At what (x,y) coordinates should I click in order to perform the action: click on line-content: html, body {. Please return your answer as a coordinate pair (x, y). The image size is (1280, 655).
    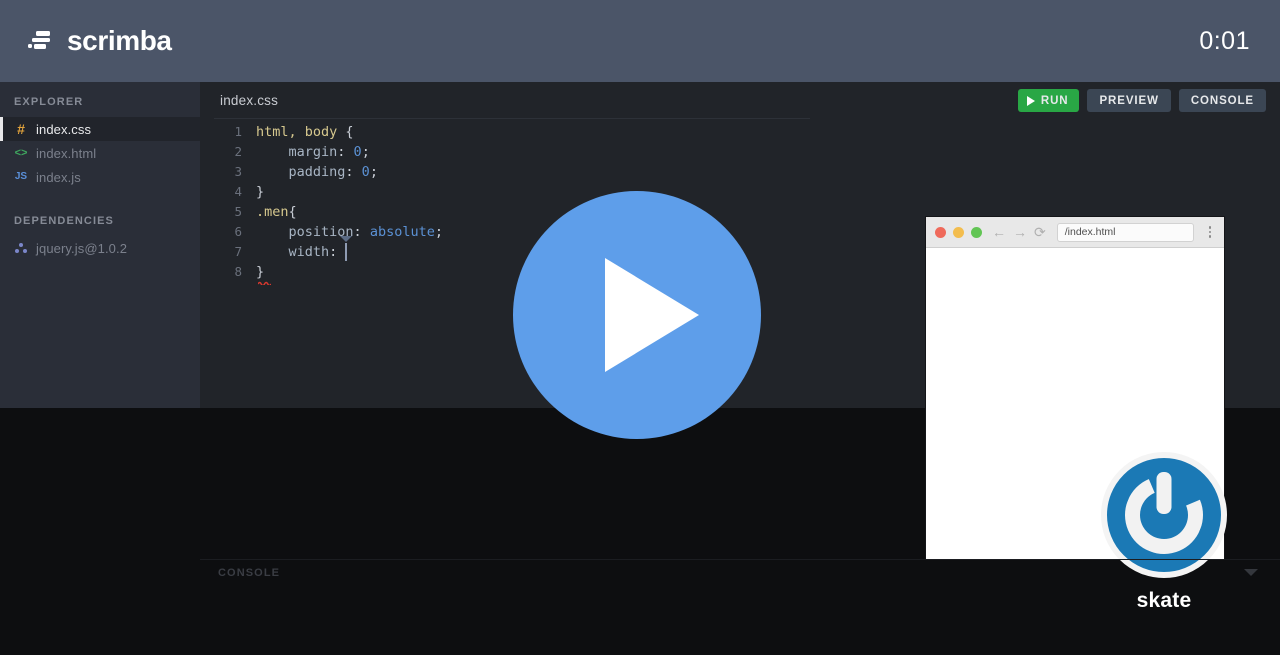
    Looking at the image, I should click on (305, 132).